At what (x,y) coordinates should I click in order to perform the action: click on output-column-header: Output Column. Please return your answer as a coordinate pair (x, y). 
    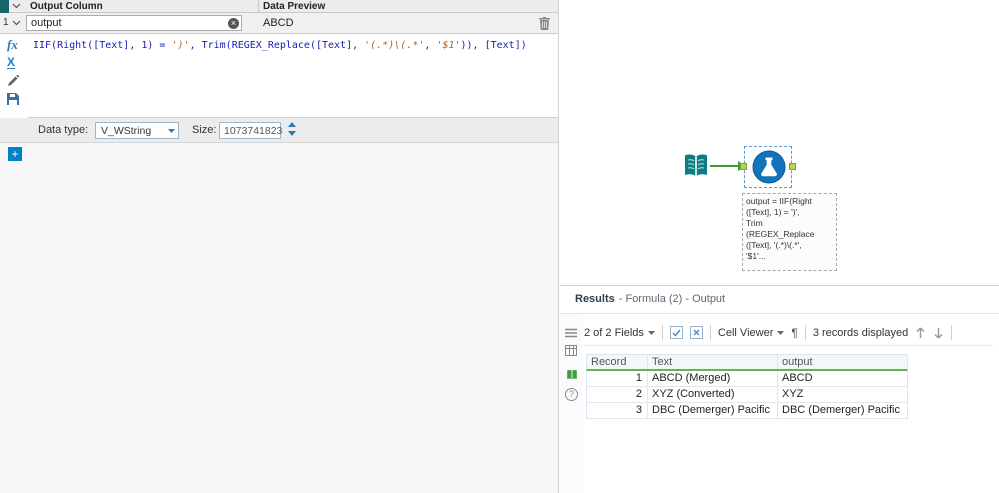
    Looking at the image, I should click on (66, 6).